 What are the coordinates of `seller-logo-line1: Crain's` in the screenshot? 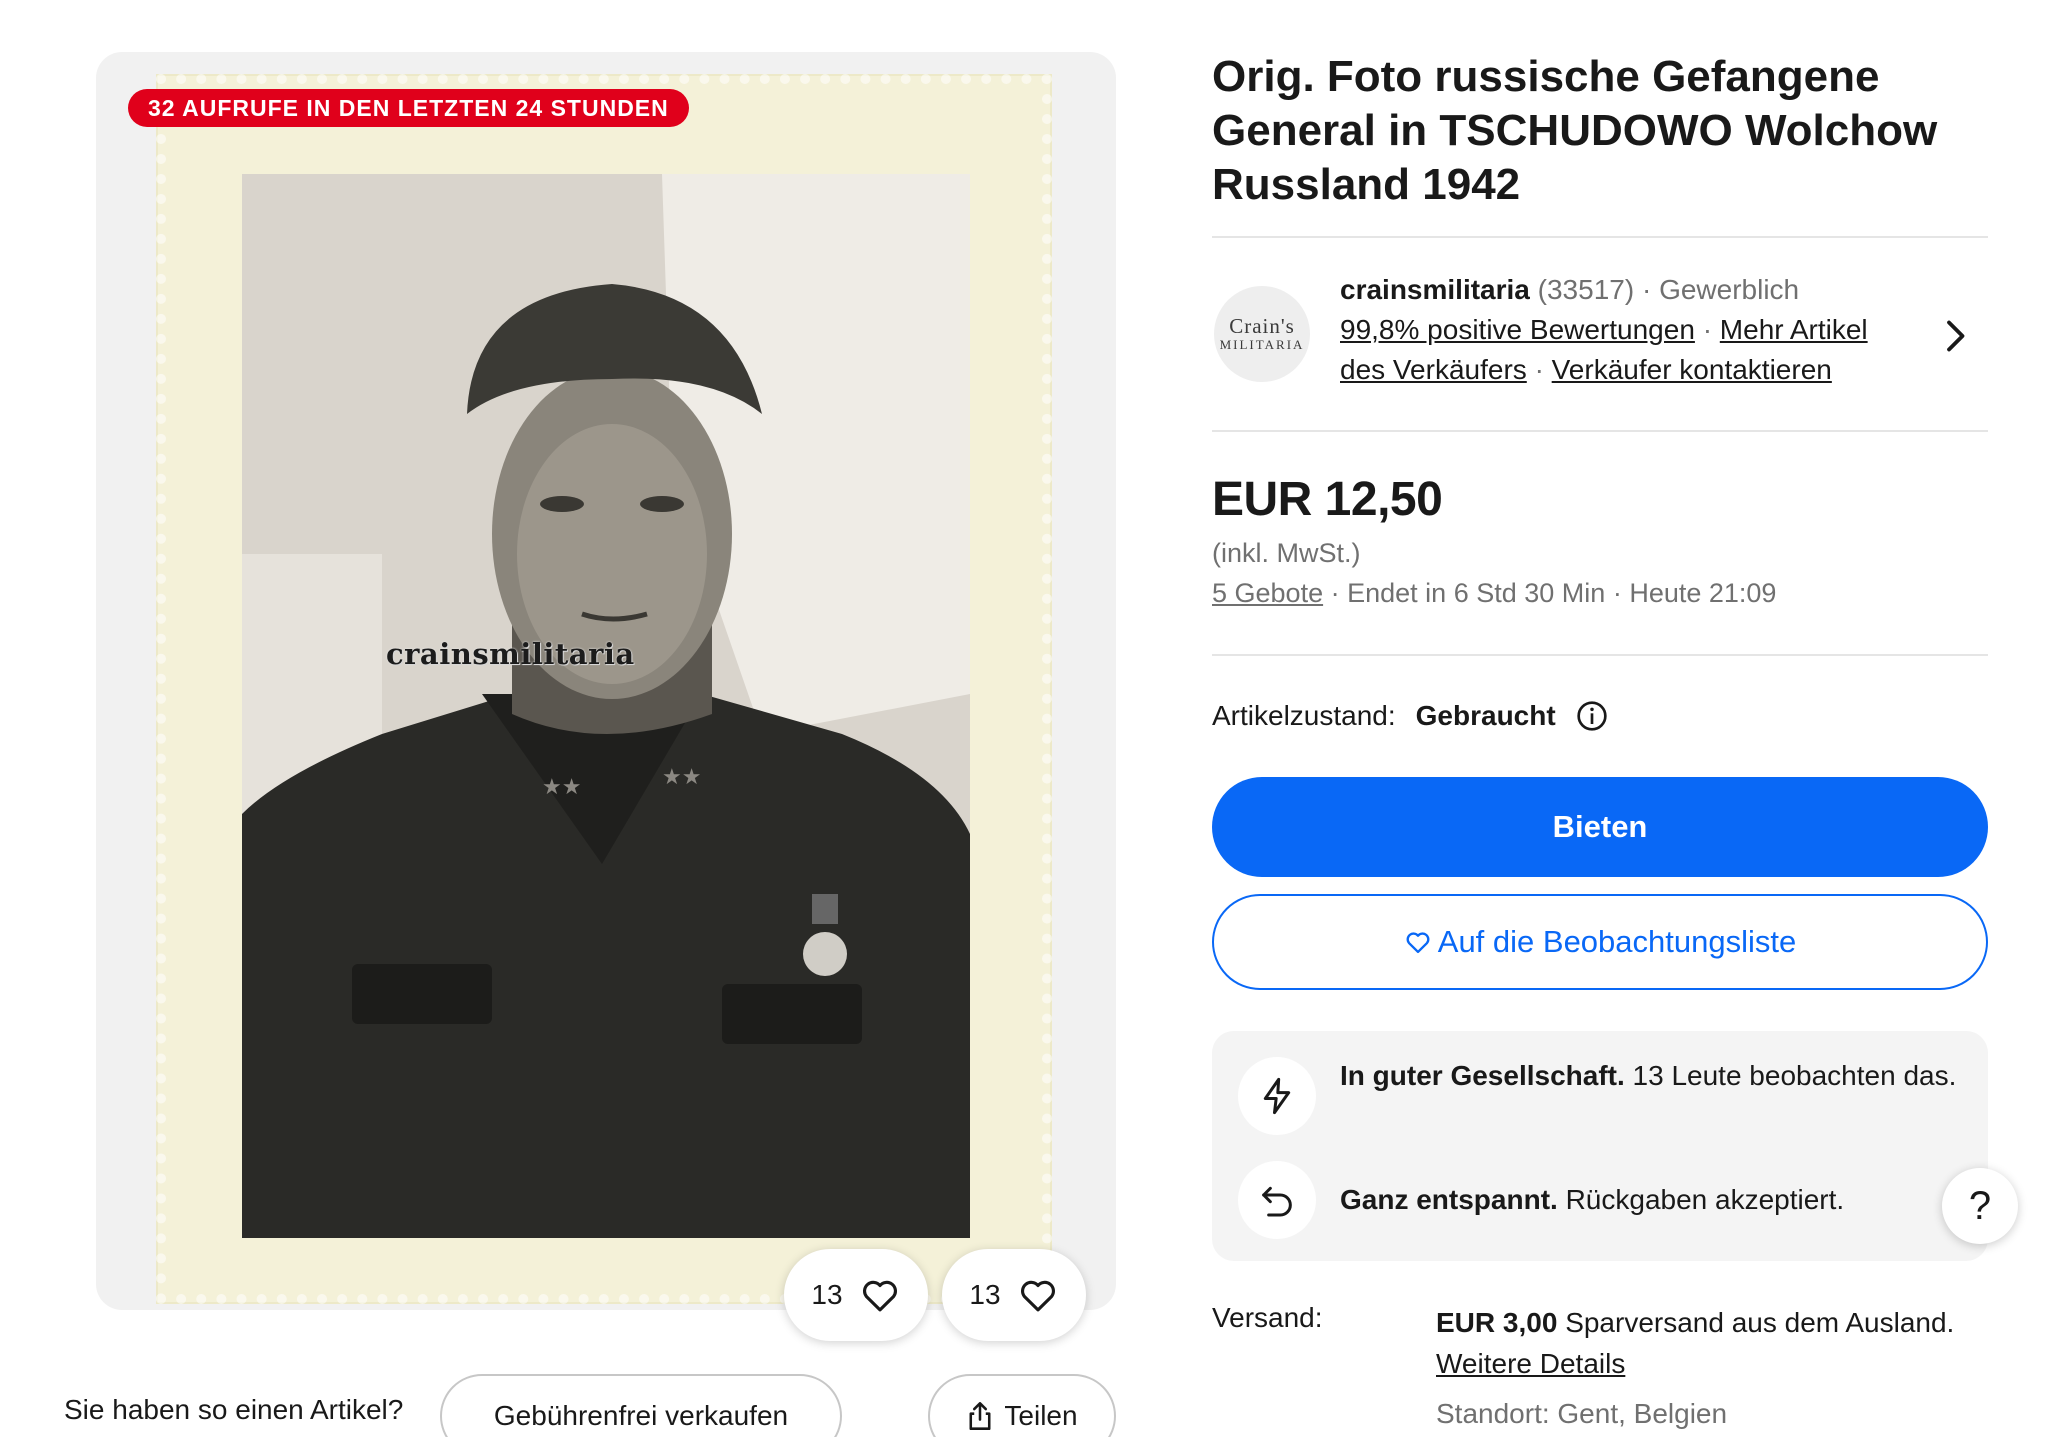 It's located at (1262, 326).